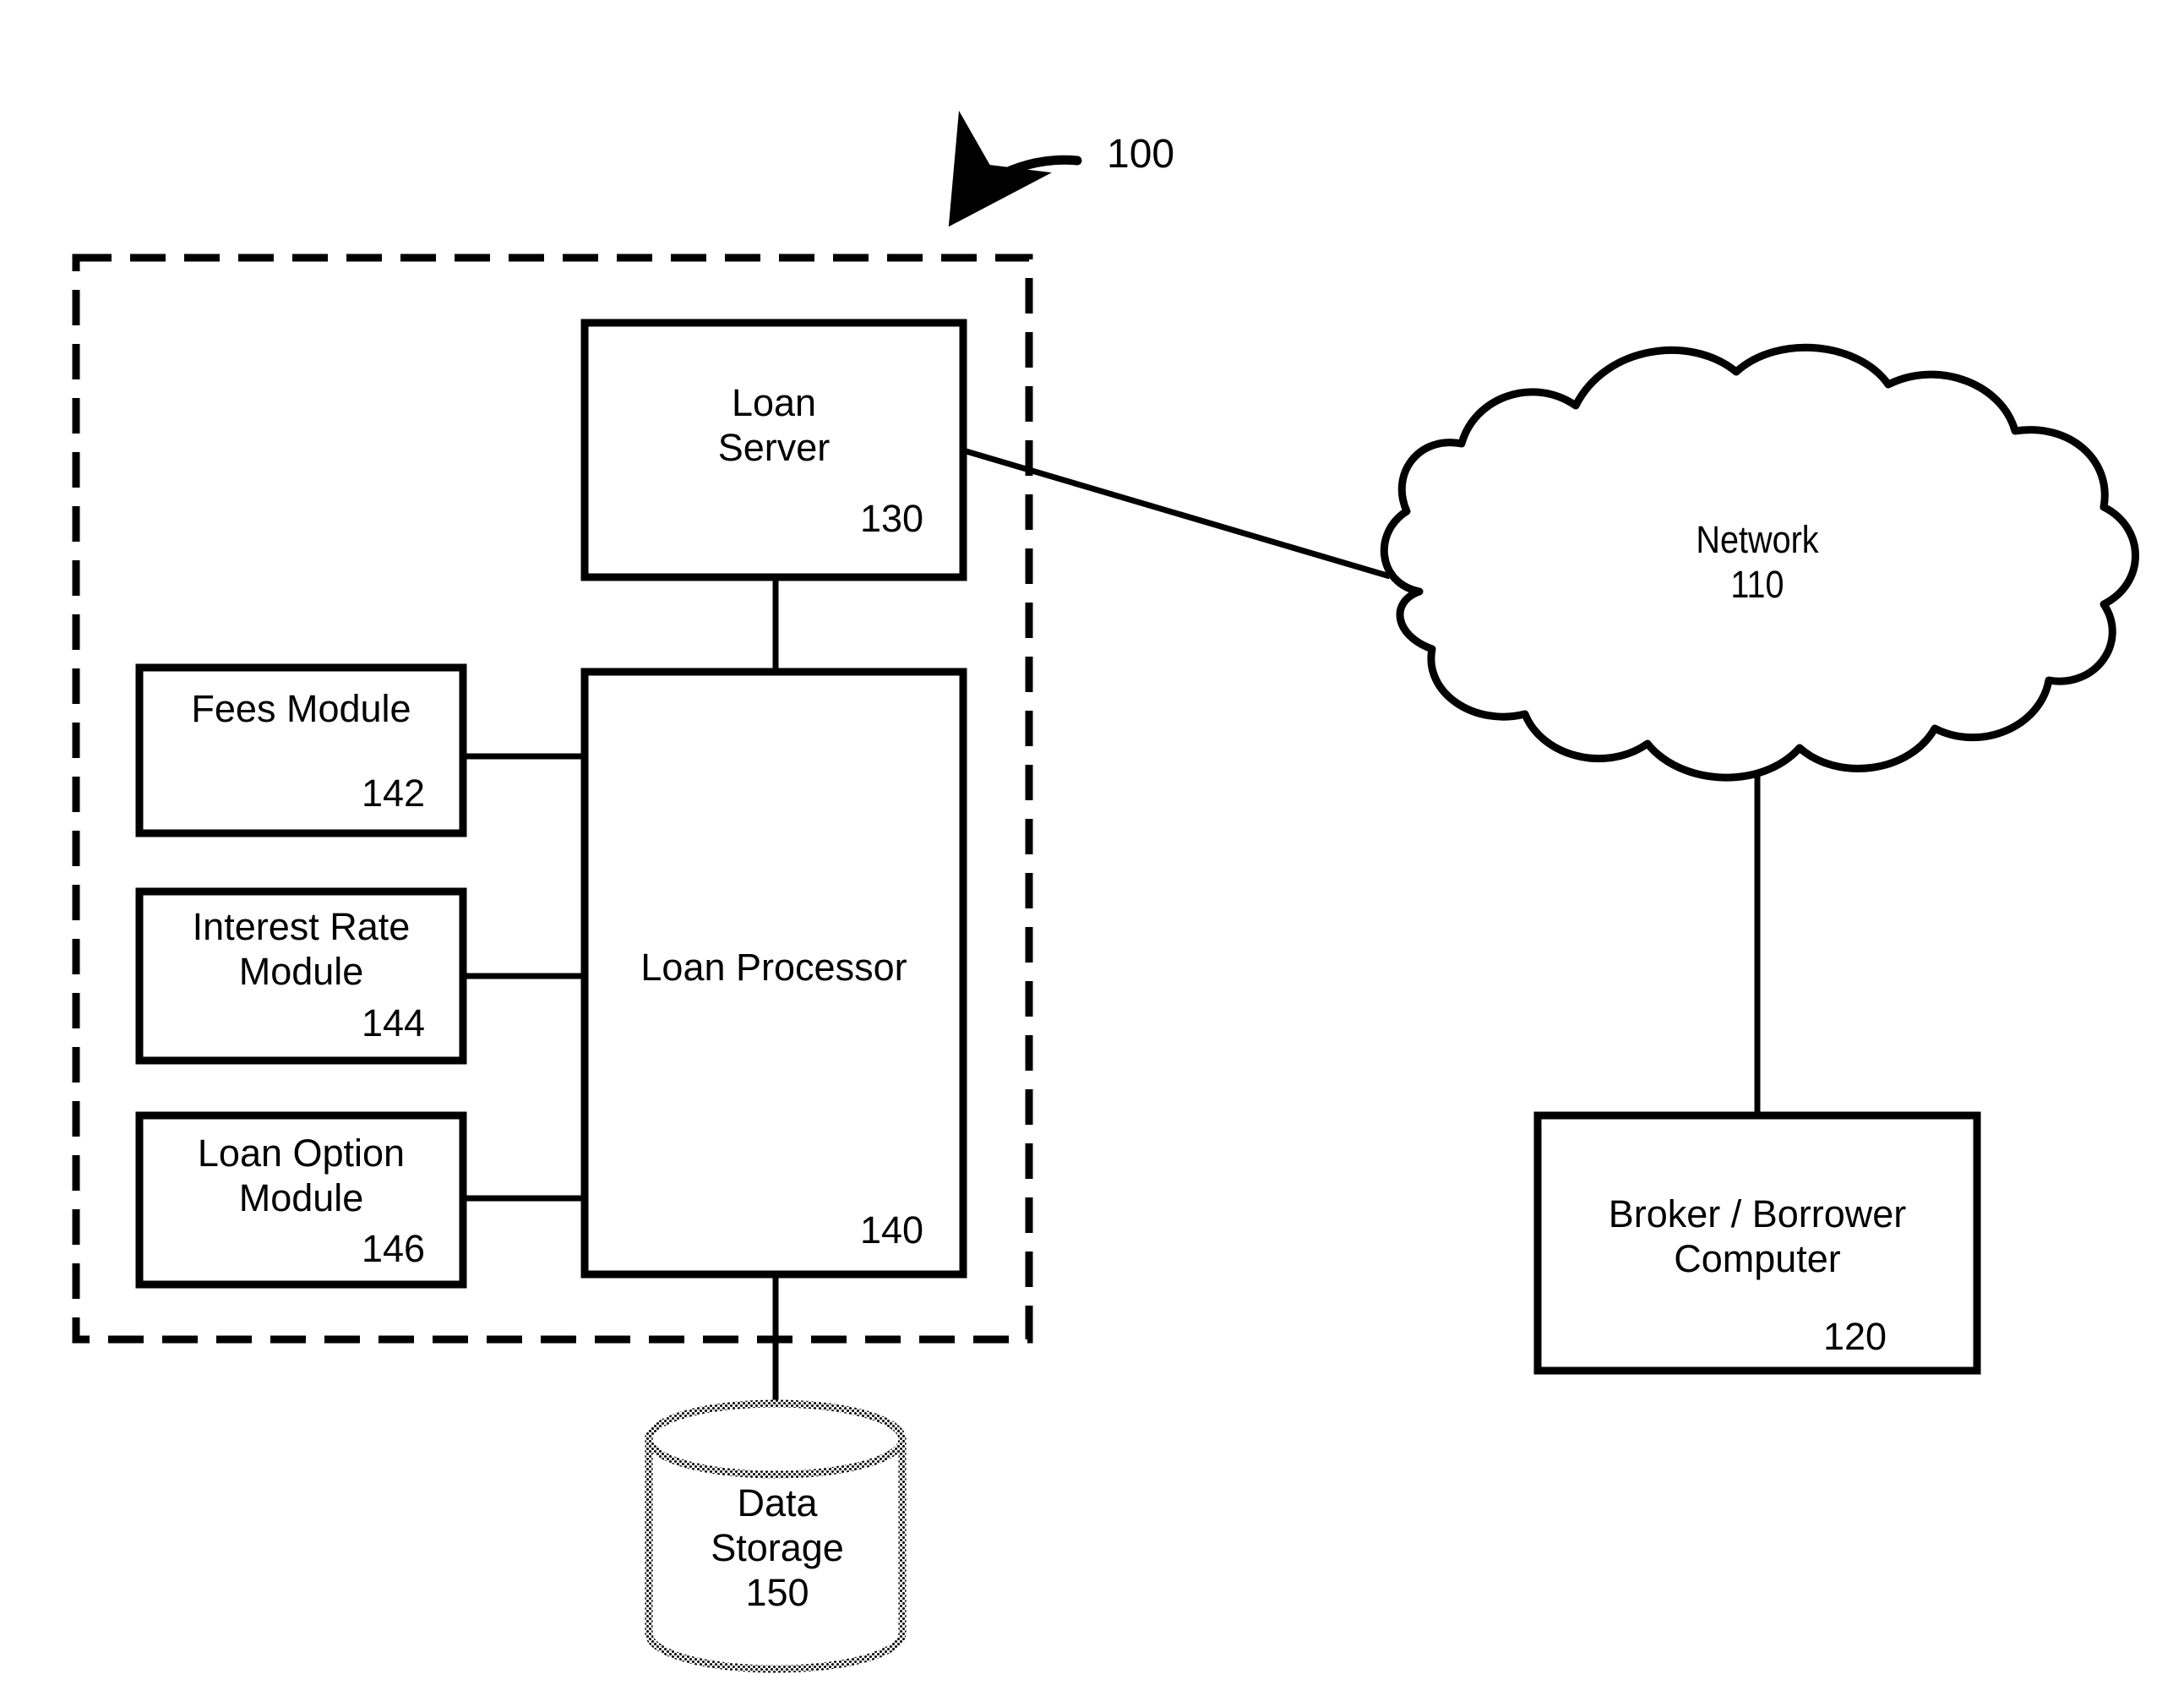 This screenshot has width=2184, height=1707. Describe the element at coordinates (1757, 1243) in the screenshot. I see `broker-borrower-computer-box` at that location.